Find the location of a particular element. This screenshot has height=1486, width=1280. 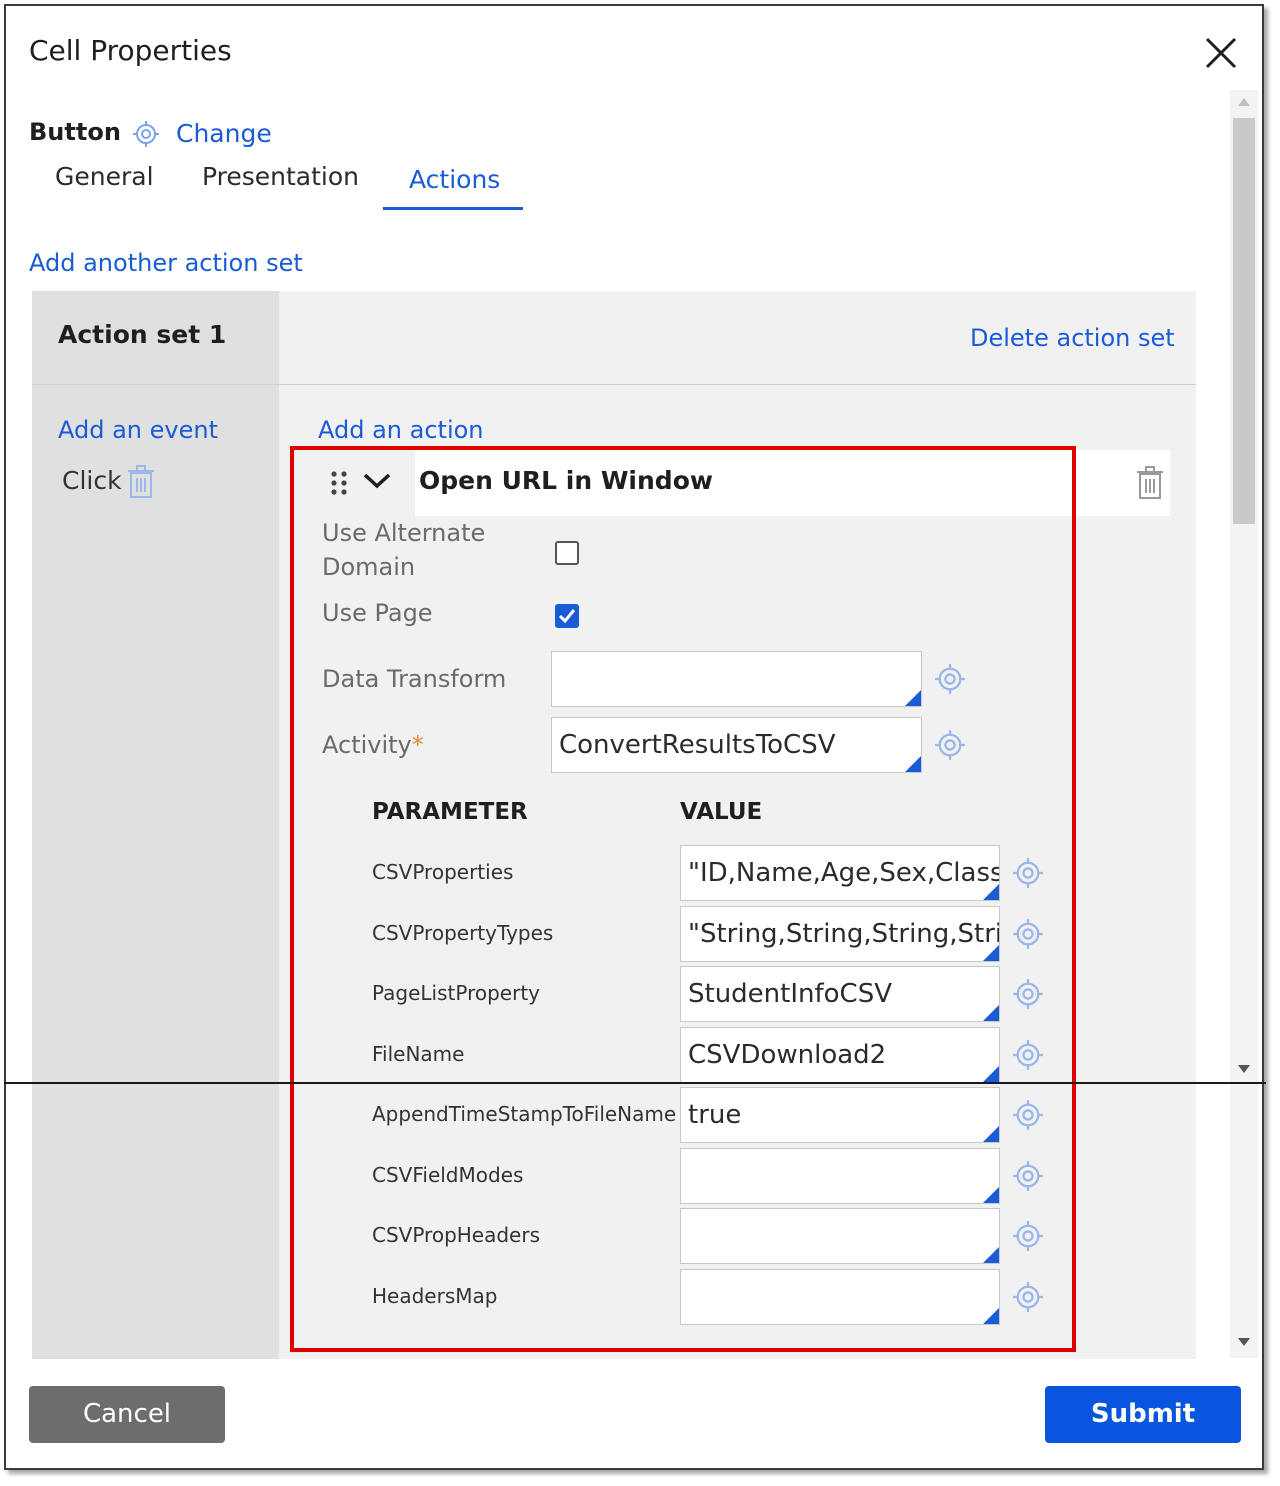

target-icon is located at coordinates (146, 134).